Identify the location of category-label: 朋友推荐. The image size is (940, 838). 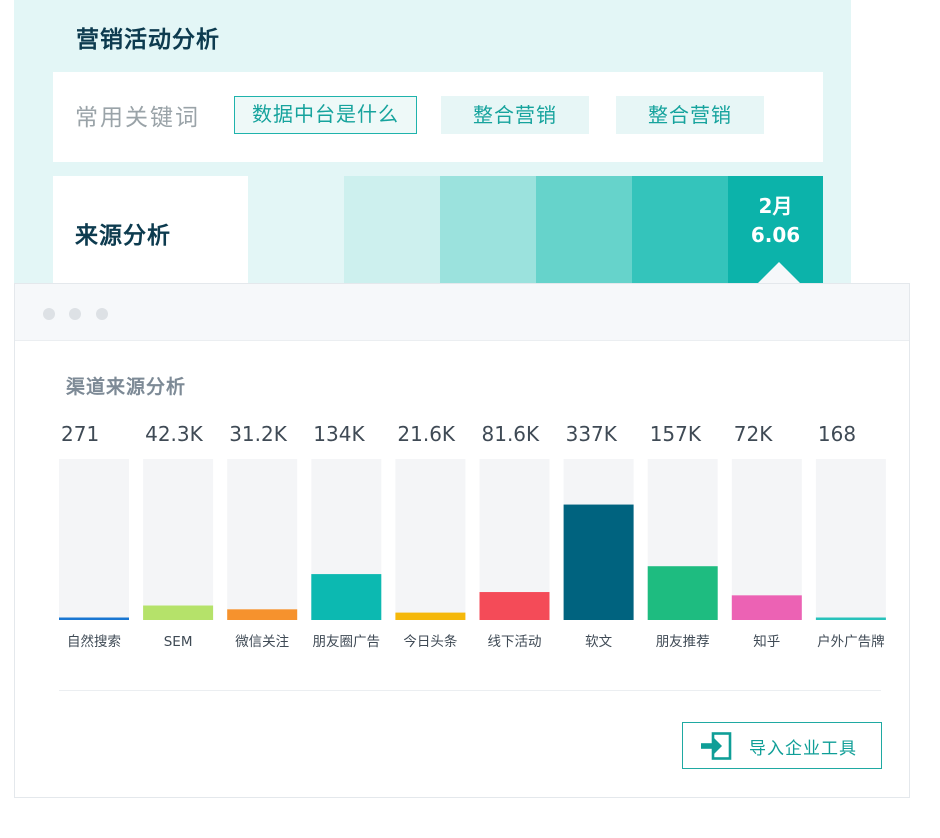
(683, 642).